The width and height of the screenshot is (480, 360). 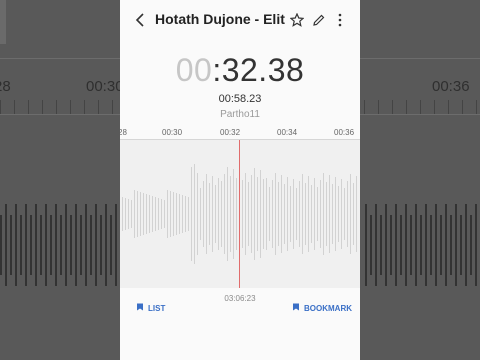 I want to click on list-label: LIST, so click(x=157, y=308).